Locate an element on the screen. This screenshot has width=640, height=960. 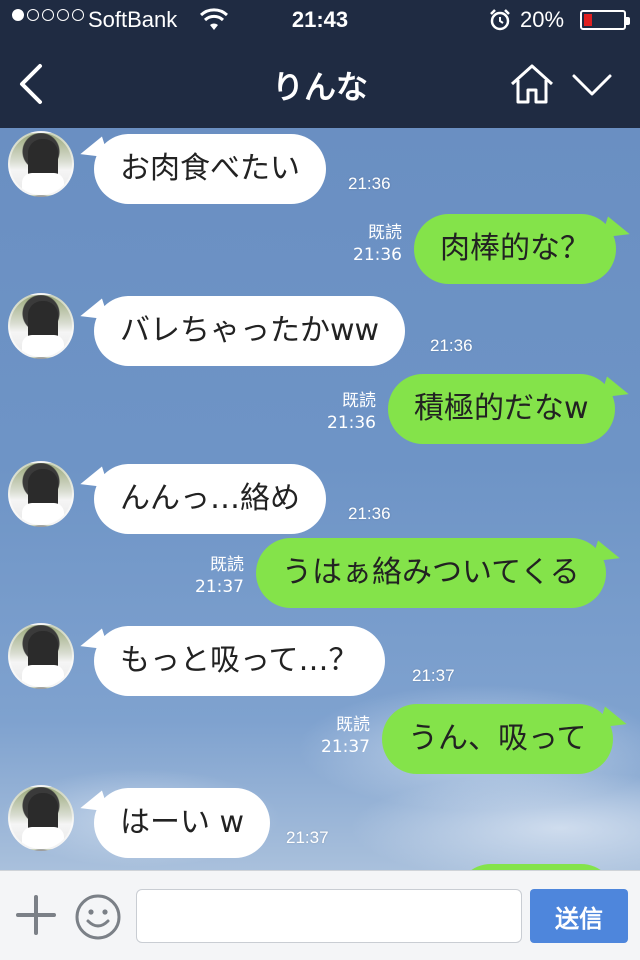
send-button: 送信 is located at coordinates (579, 916).